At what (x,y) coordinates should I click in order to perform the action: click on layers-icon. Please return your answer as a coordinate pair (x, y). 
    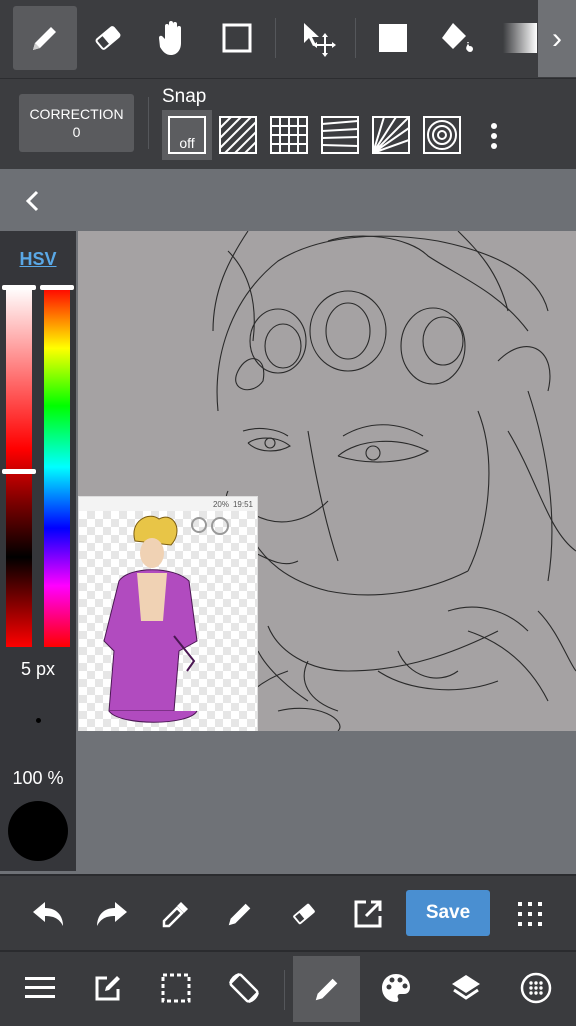
    Looking at the image, I should click on (466, 987).